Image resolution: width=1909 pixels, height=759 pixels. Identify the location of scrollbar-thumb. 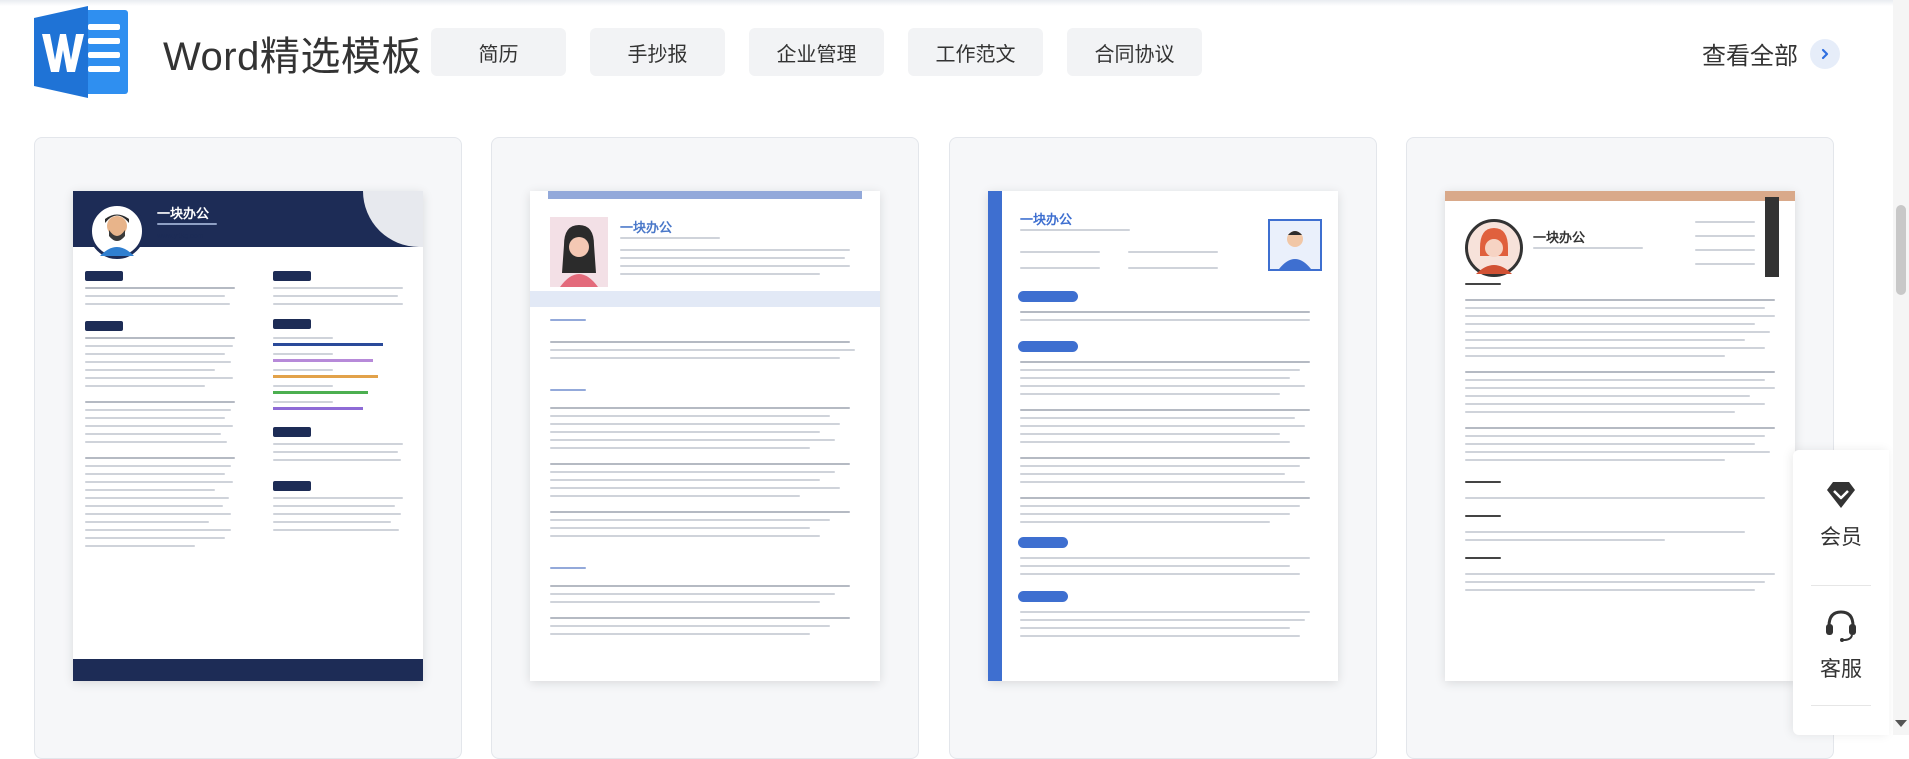
(1901, 250).